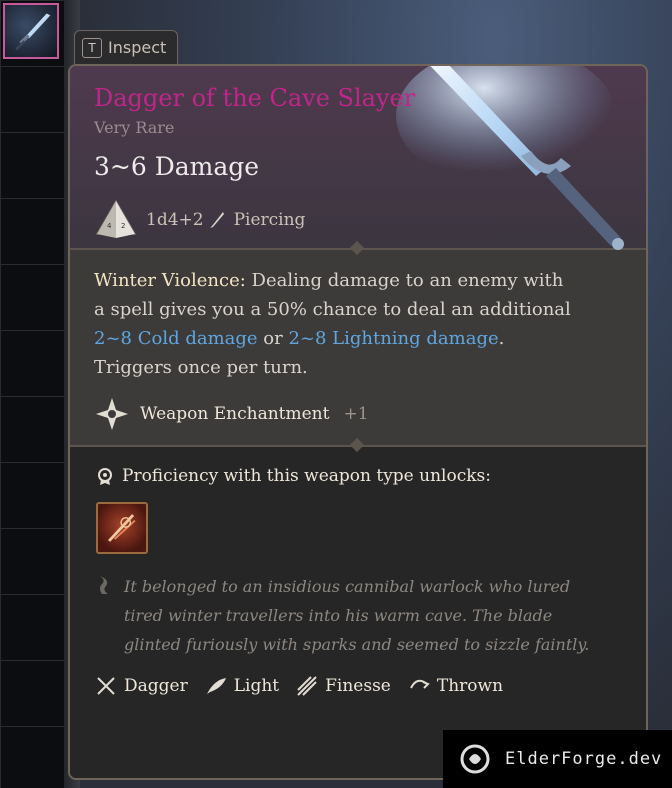 The image size is (672, 788). What do you see at coordinates (105, 476) in the screenshot?
I see `proficiency-icon` at bounding box center [105, 476].